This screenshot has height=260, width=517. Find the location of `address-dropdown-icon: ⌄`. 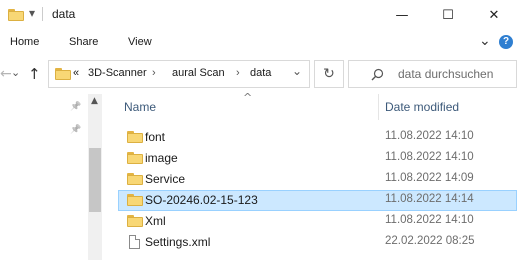

address-dropdown-icon: ⌄ is located at coordinates (297, 71).